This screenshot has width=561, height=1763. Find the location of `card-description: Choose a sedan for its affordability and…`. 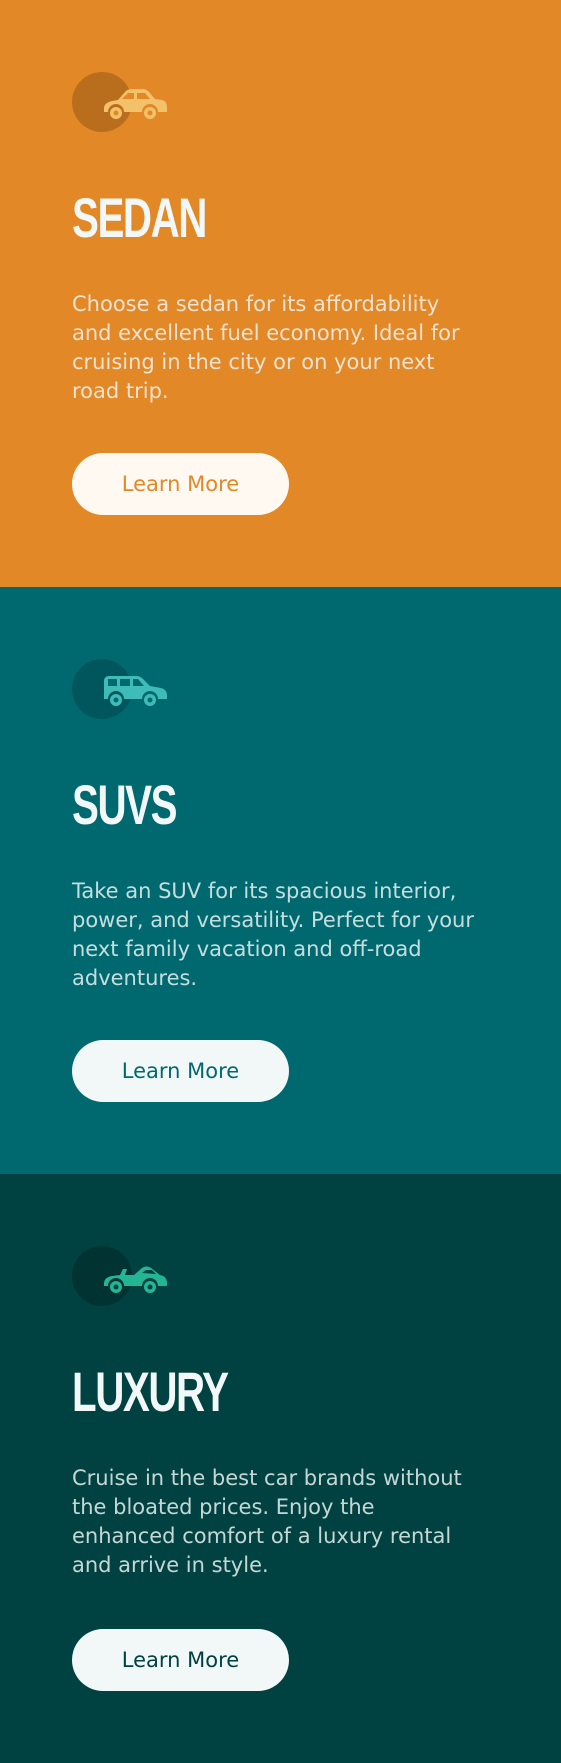

card-description: Choose a sedan for its affordability and… is located at coordinates (266, 347).